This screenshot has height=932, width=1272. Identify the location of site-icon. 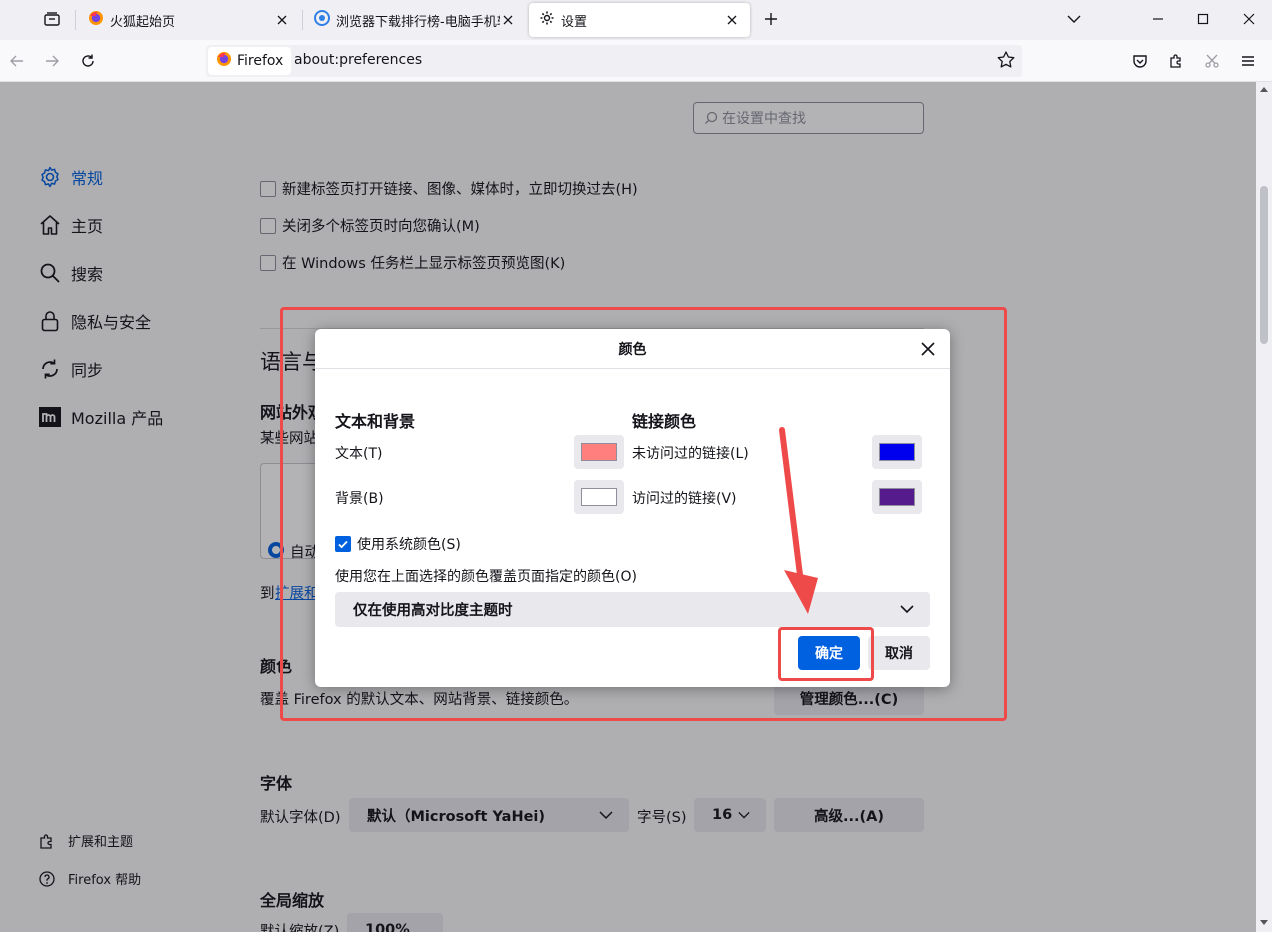
(322, 20).